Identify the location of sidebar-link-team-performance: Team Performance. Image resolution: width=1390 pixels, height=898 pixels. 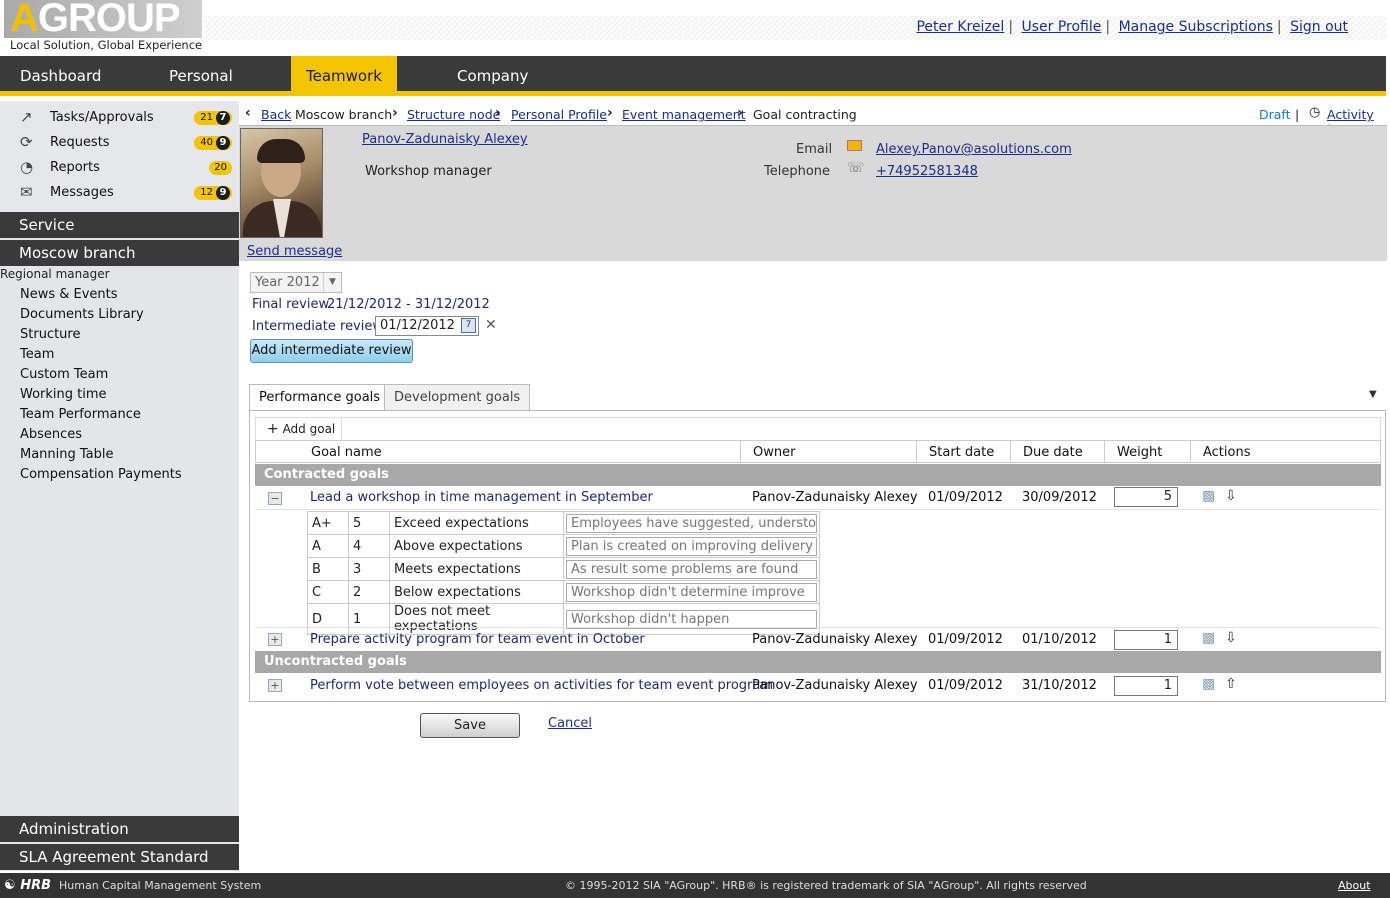
(80, 414).